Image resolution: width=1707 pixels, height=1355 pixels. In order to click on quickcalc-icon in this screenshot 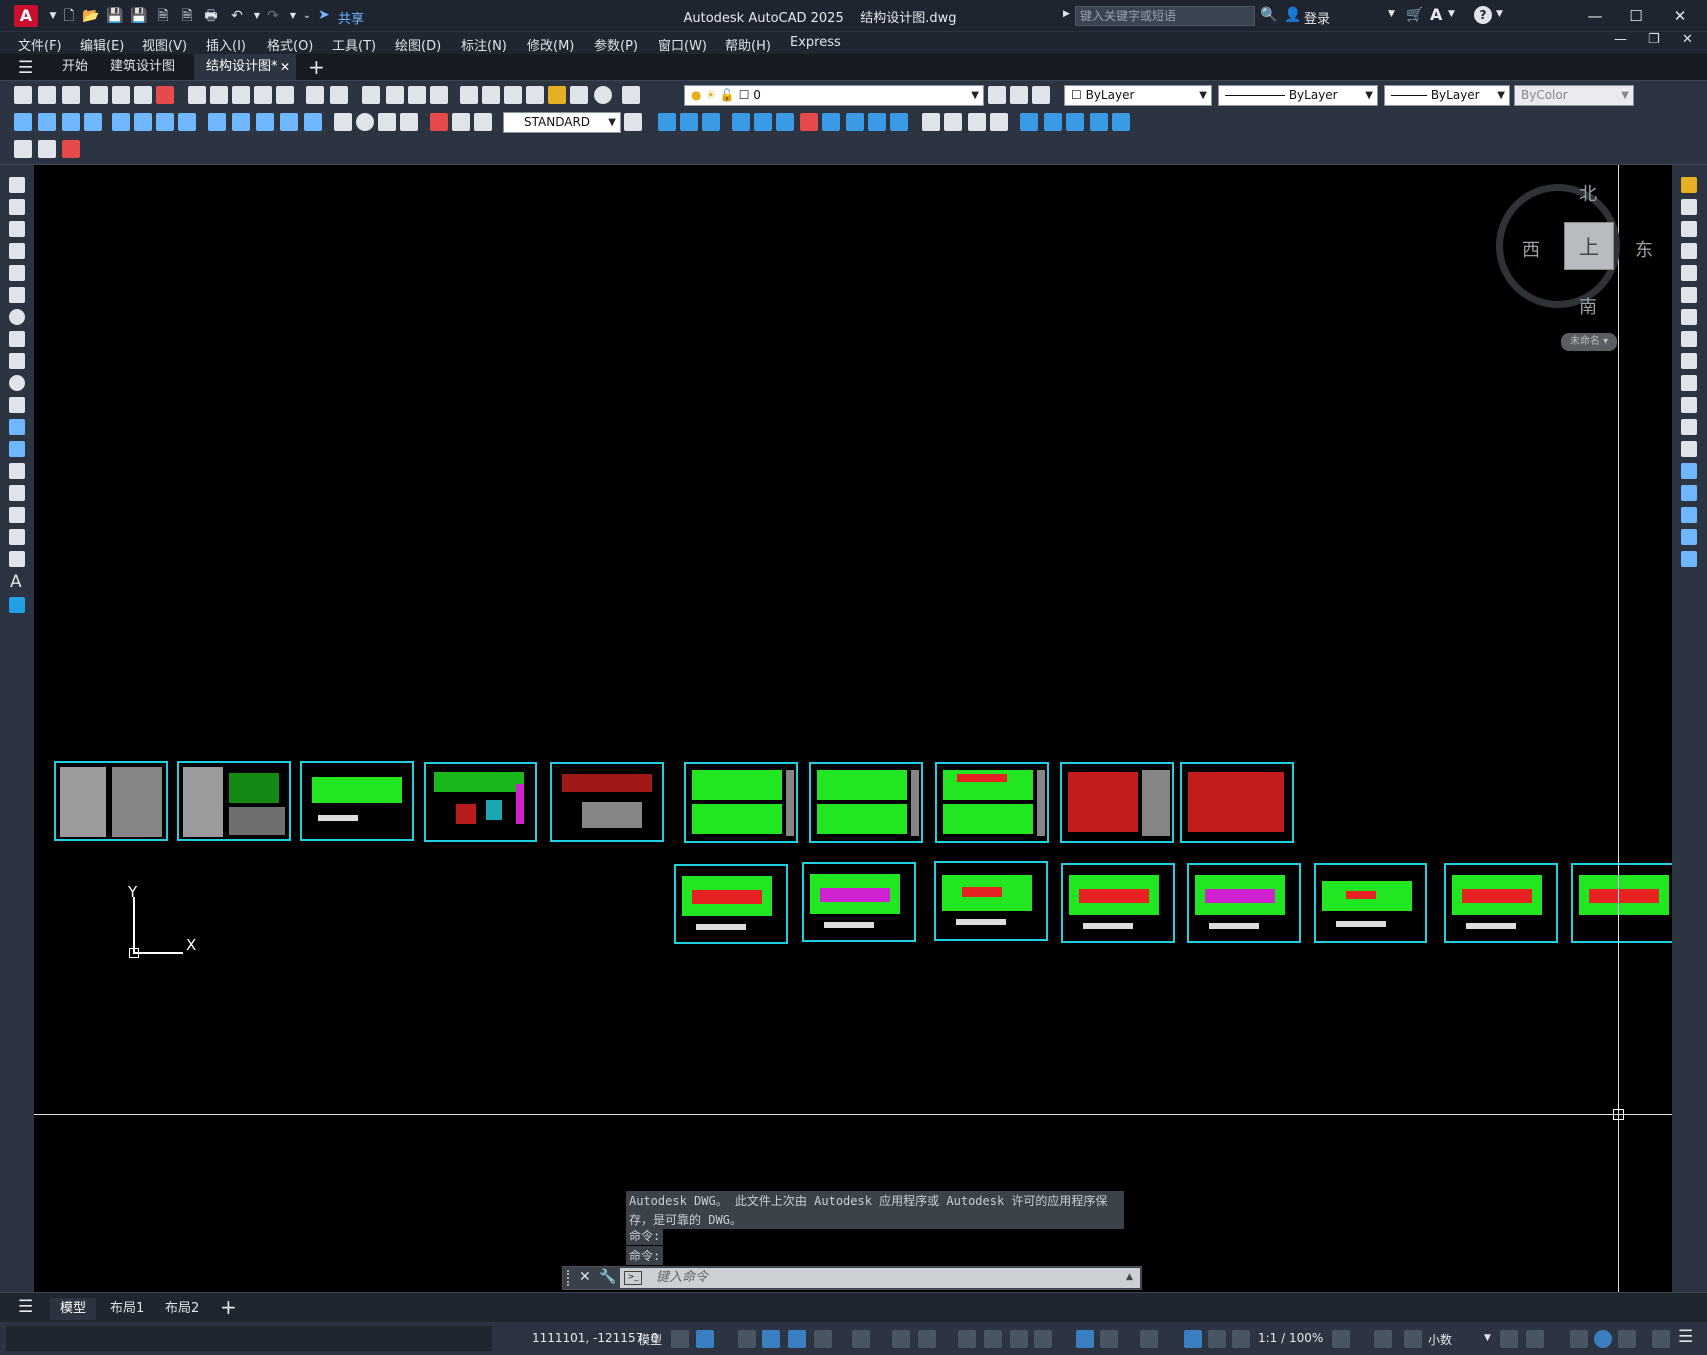, I will do `click(579, 95)`.